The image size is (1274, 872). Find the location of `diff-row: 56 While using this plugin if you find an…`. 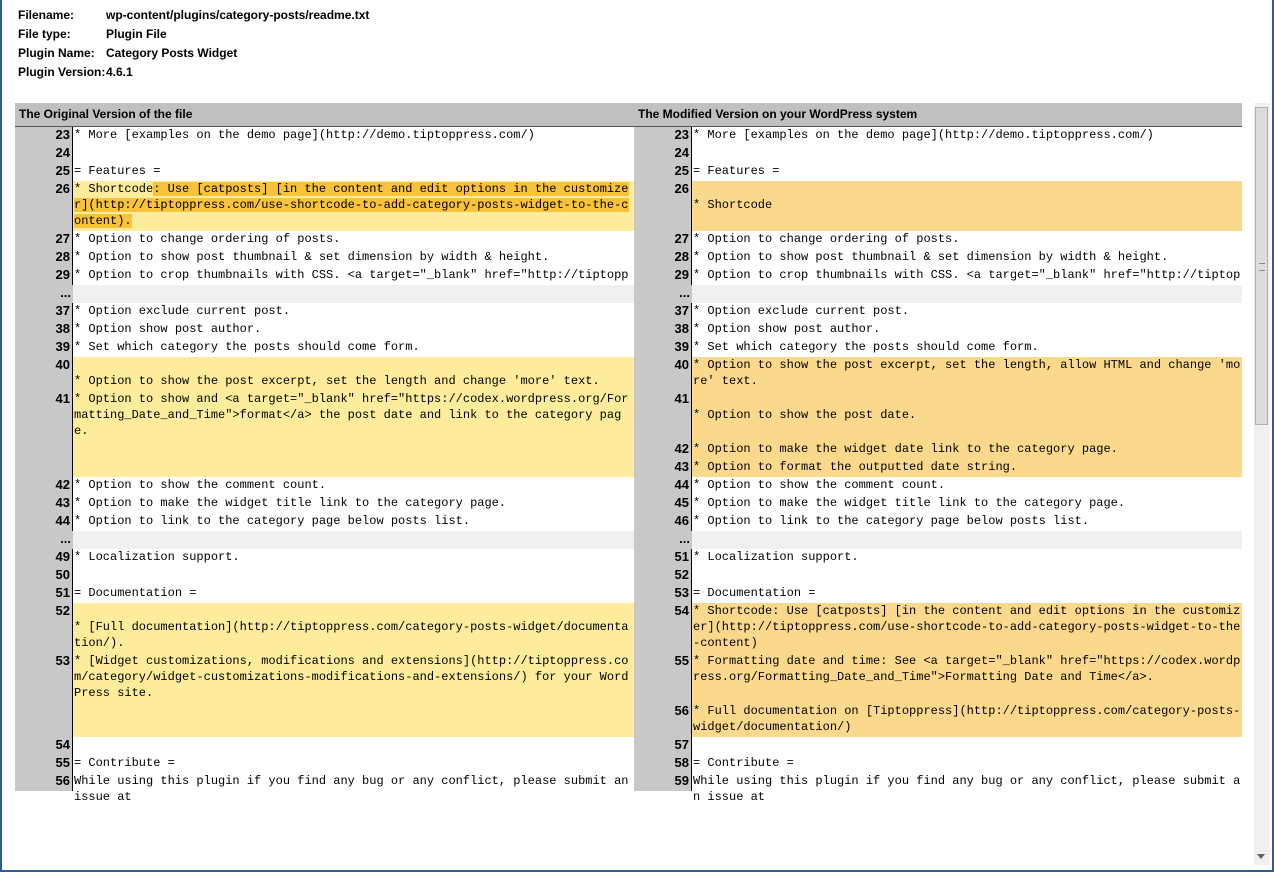

diff-row: 56 While using this plugin if you find an… is located at coordinates (628, 788).